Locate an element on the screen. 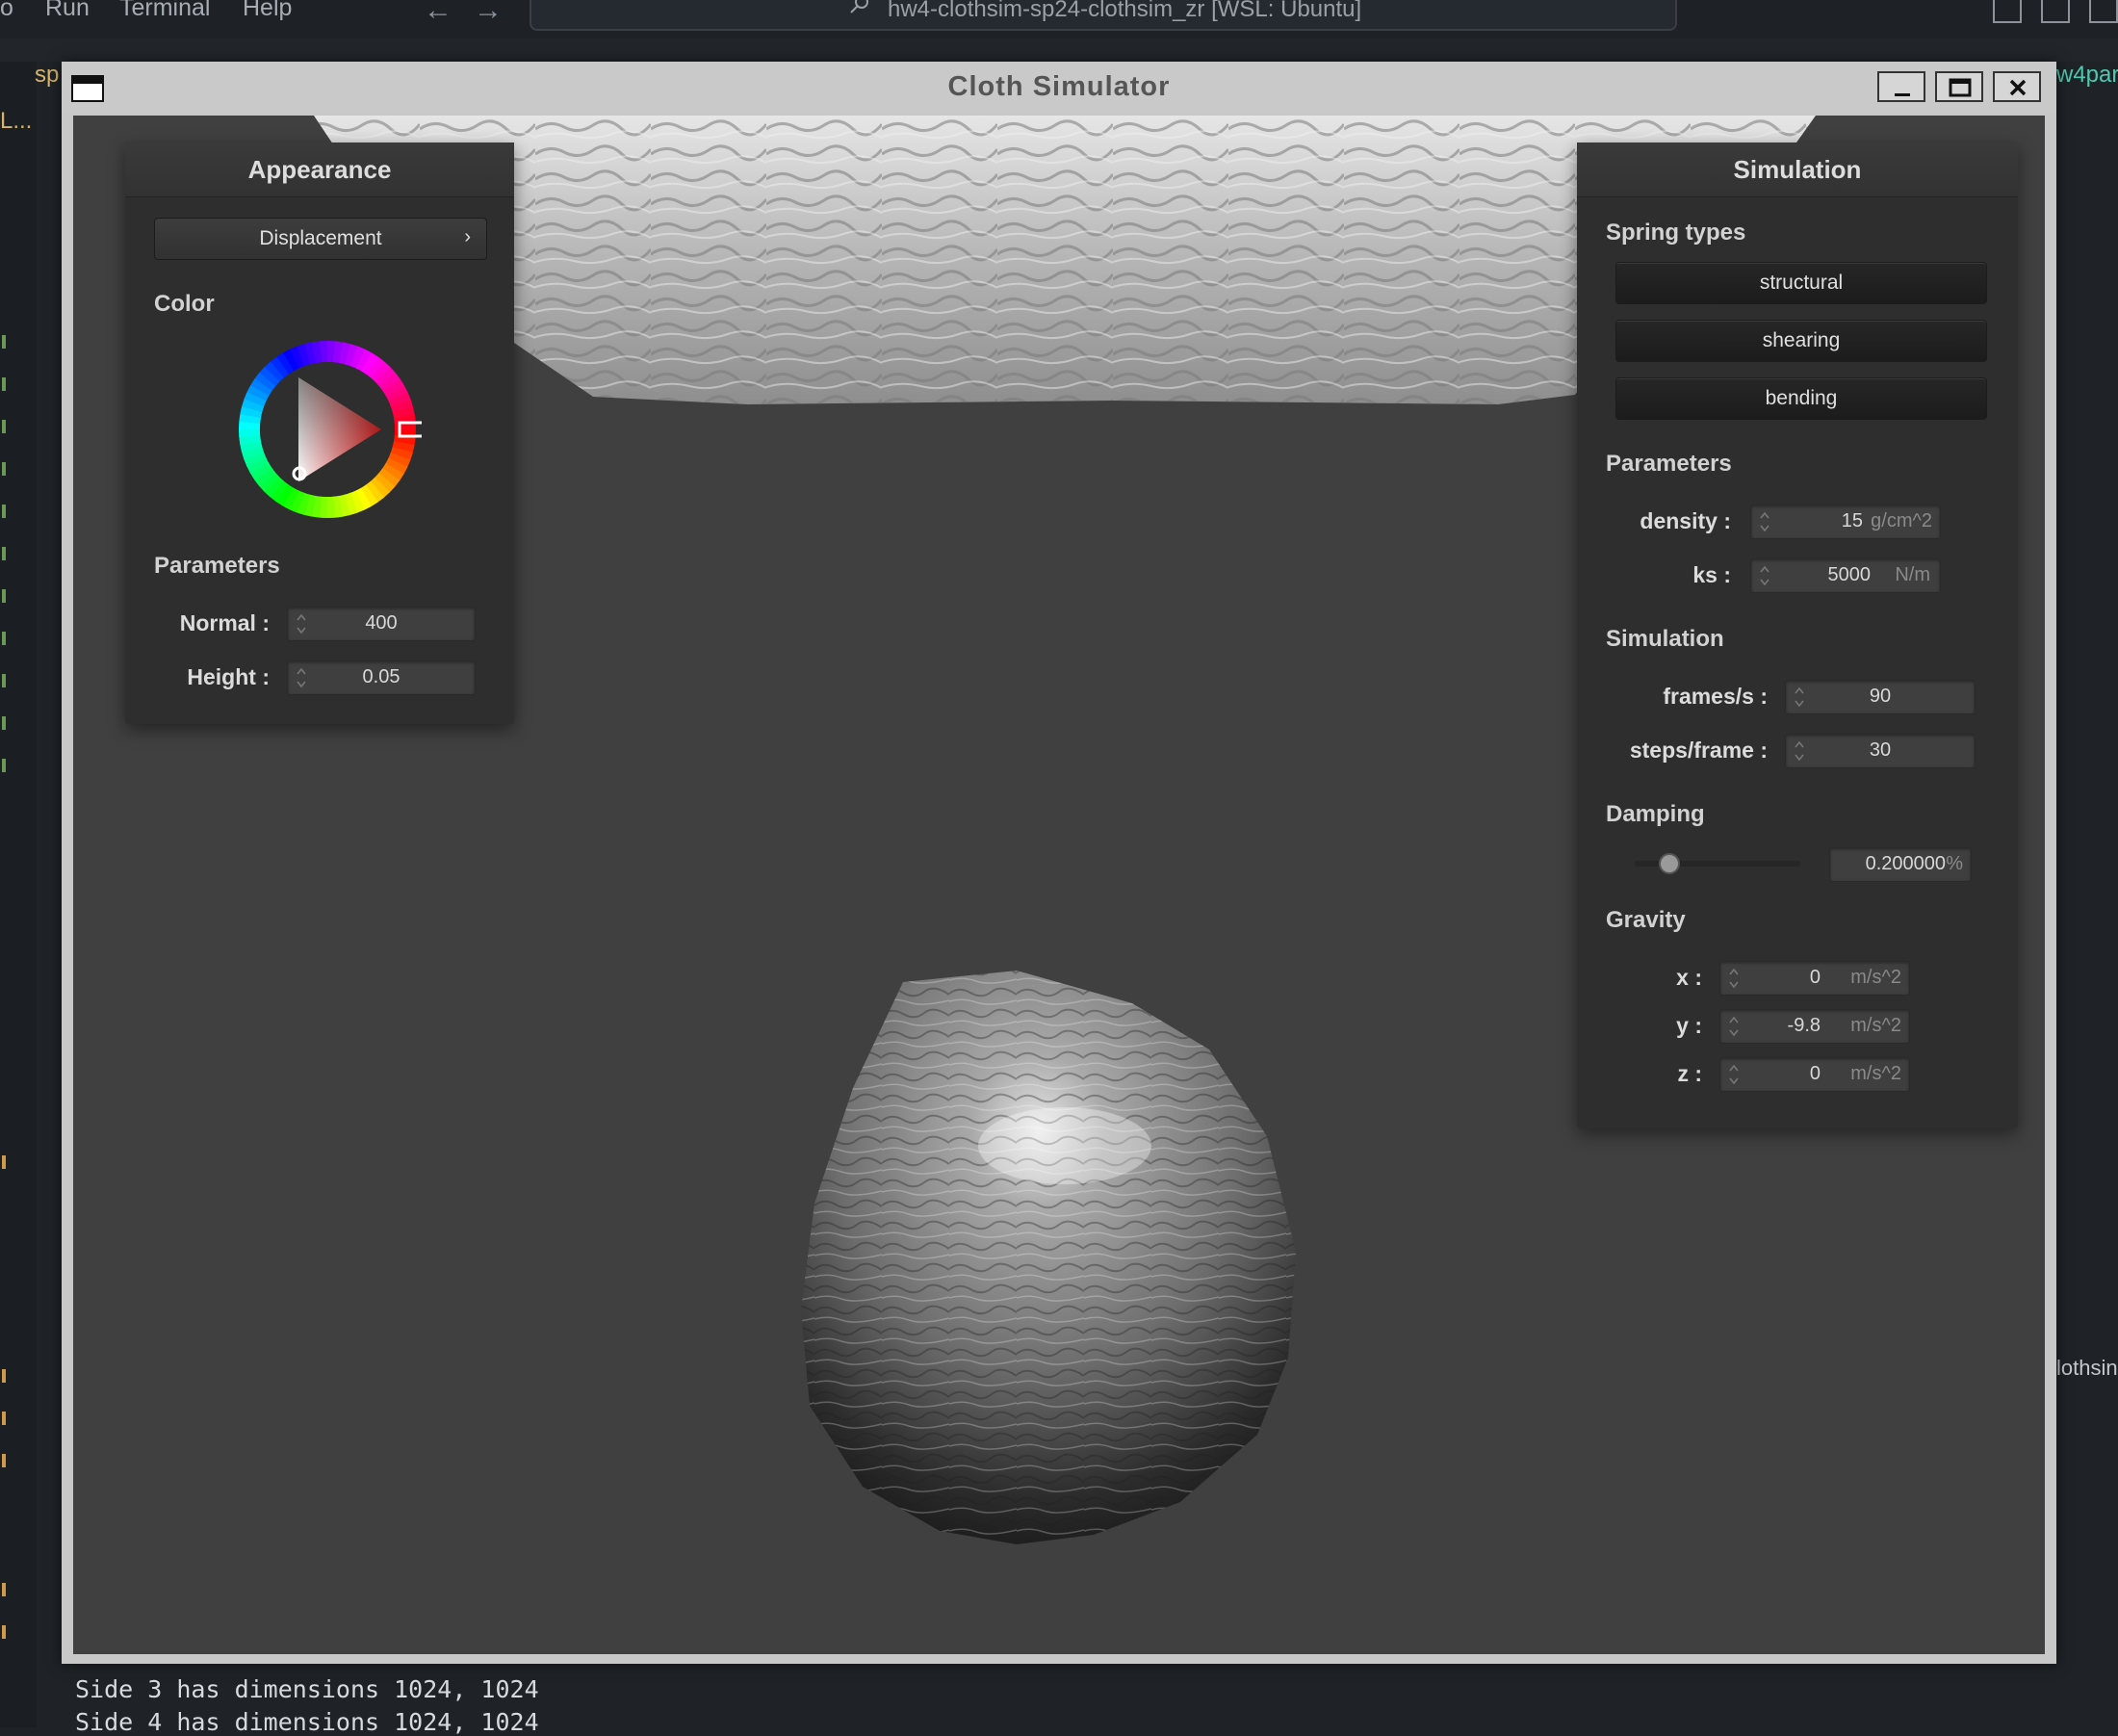  structural-toggle-button: structural is located at coordinates (1801, 283).